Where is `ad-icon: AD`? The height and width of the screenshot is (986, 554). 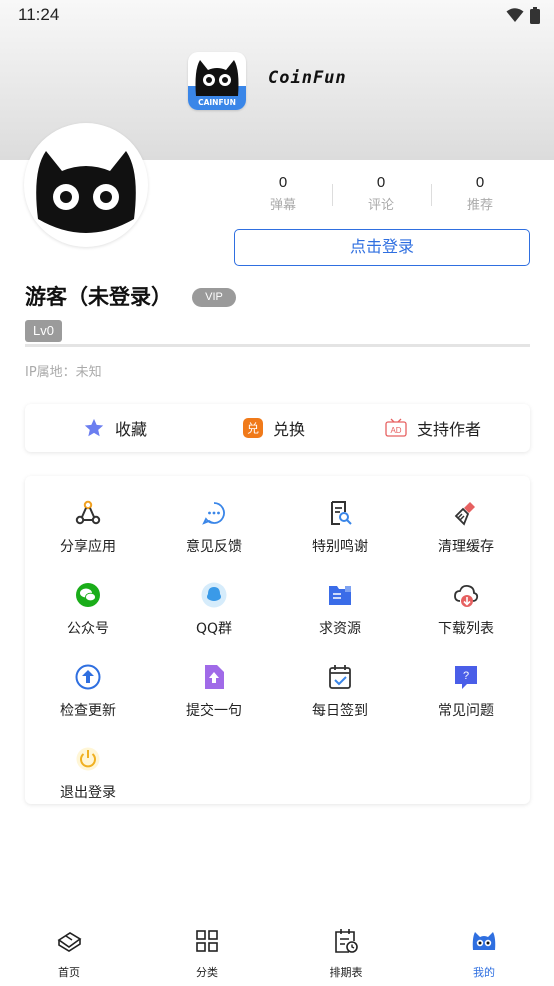
ad-icon: AD is located at coordinates (396, 427).